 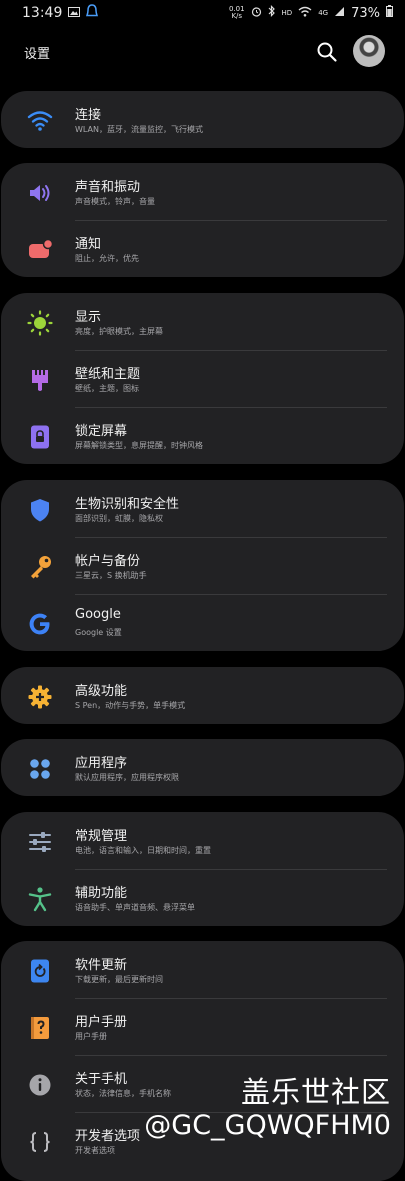 I want to click on search-icon, so click(x=327, y=52).